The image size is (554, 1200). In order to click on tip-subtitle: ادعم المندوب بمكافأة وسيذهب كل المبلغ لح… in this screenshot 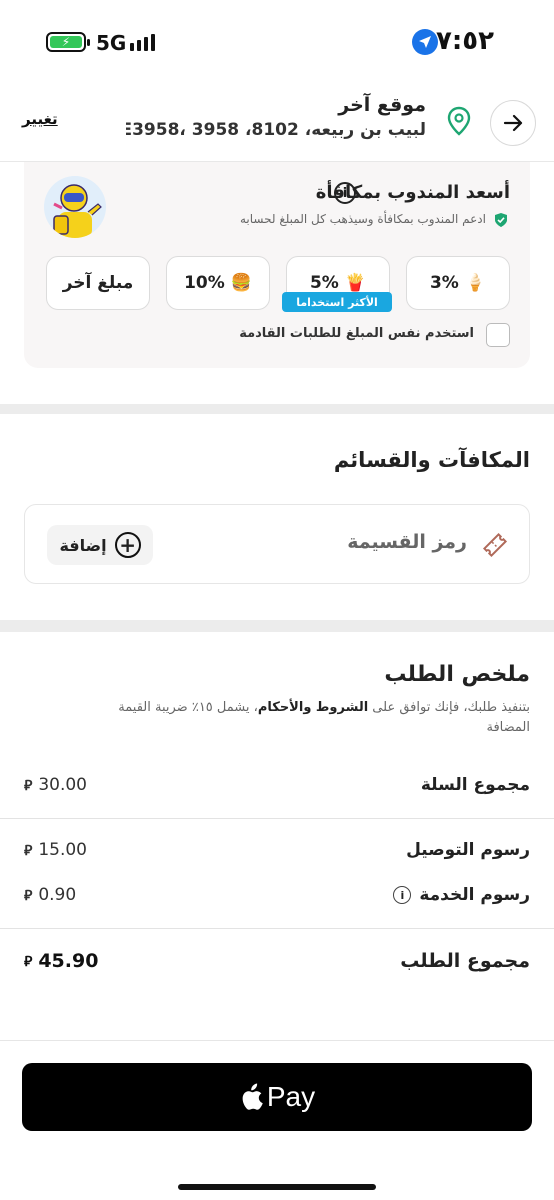, I will do `click(362, 219)`.